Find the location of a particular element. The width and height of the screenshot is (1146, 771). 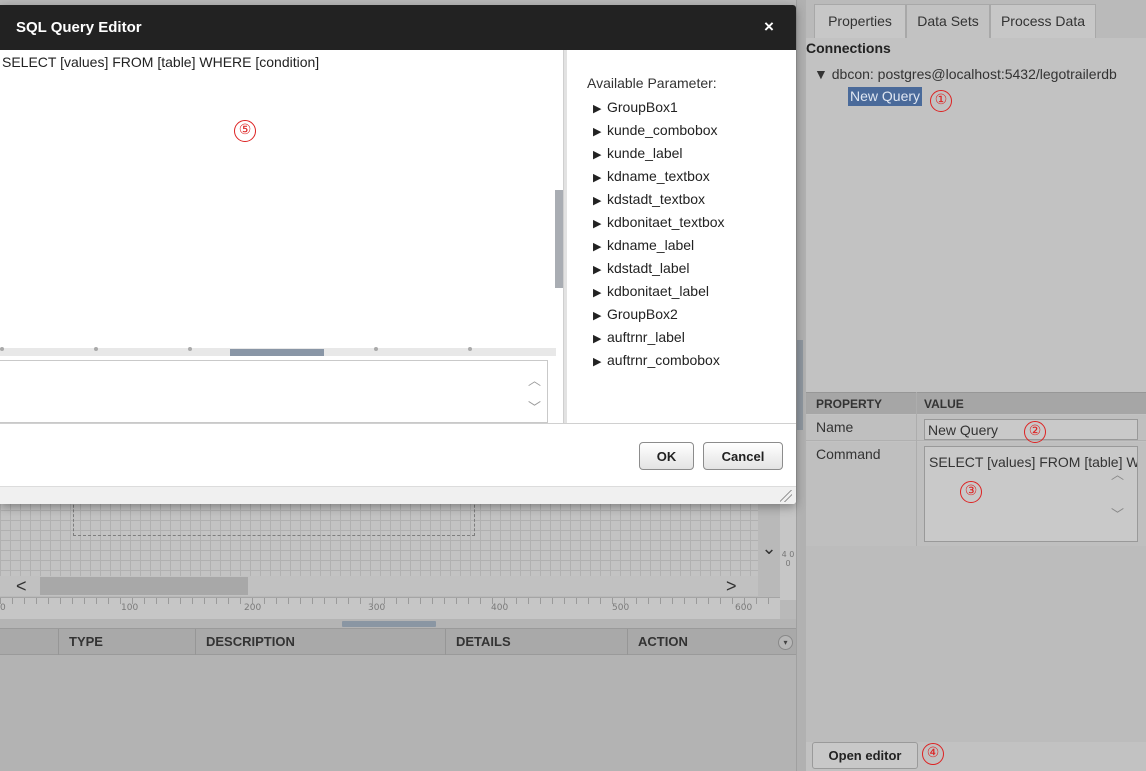

column-details: DETAILS is located at coordinates (536, 642).